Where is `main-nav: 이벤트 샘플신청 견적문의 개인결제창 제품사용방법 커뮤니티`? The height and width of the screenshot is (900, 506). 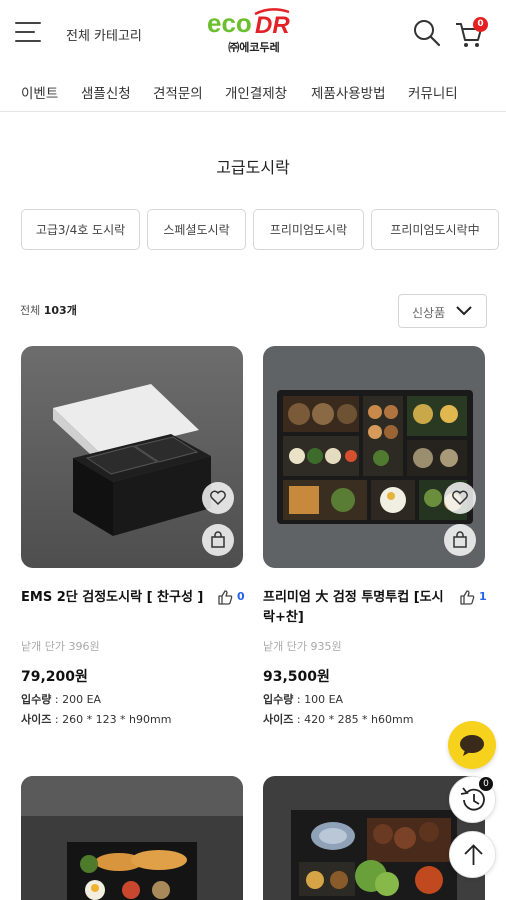 main-nav: 이벤트 샘플신청 견적문의 개인결제창 제품사용방법 커뮤니티 is located at coordinates (253, 93).